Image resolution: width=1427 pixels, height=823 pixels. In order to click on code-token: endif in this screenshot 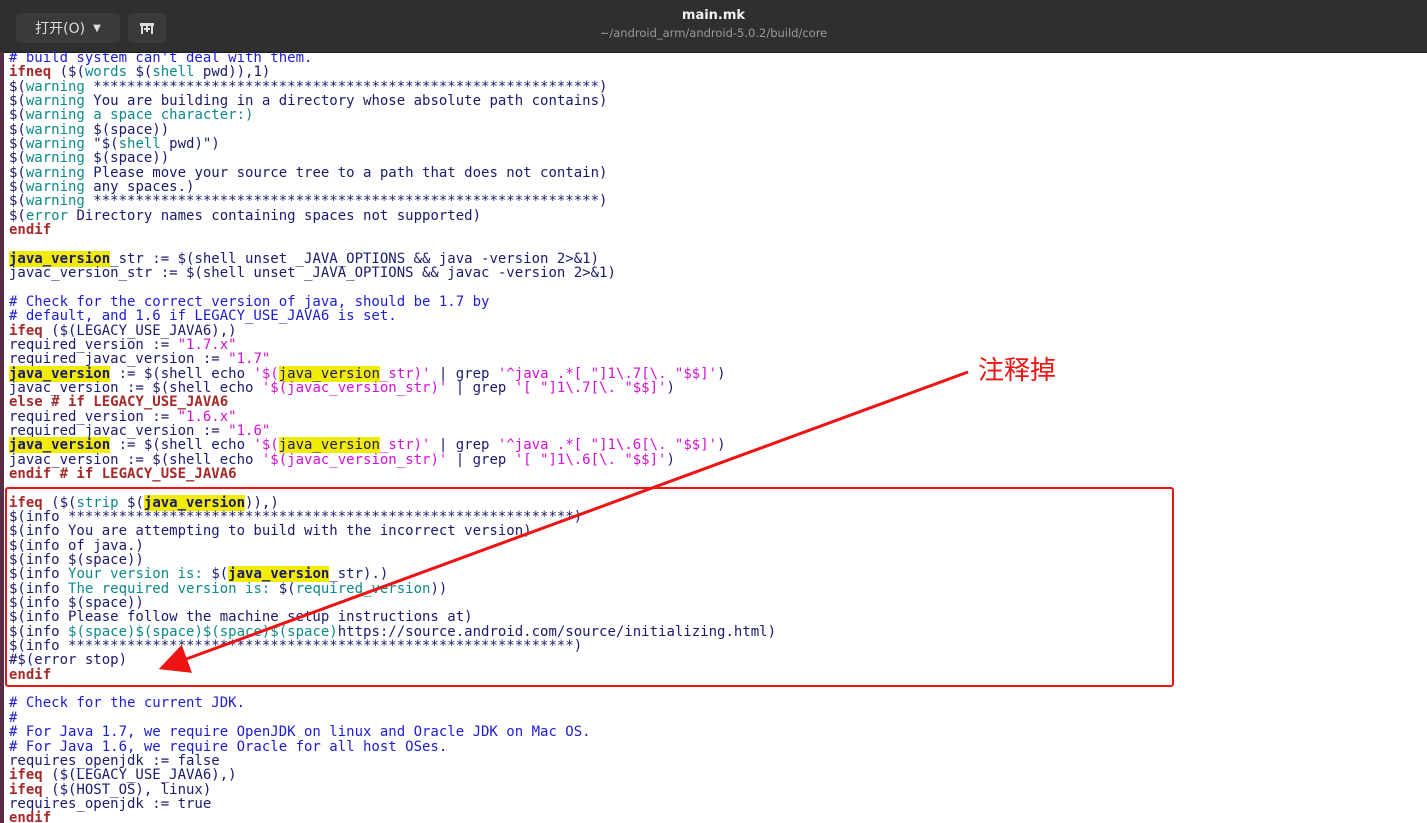, I will do `click(30, 816)`.